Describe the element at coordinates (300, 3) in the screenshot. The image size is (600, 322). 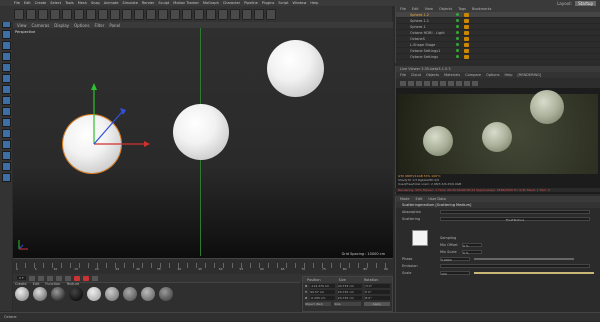
I see `menu-item: Window` at that location.